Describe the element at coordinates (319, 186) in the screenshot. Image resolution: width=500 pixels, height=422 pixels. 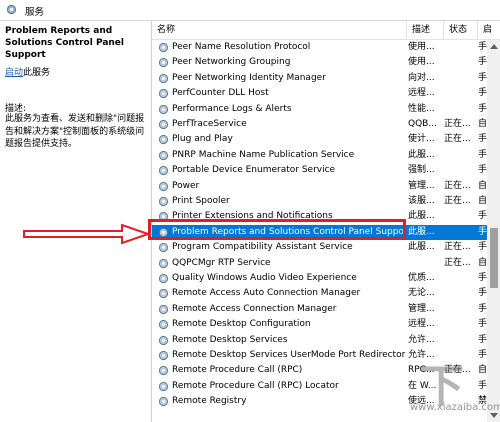
I see `service-row: Power 管理... 正在... 自` at that location.